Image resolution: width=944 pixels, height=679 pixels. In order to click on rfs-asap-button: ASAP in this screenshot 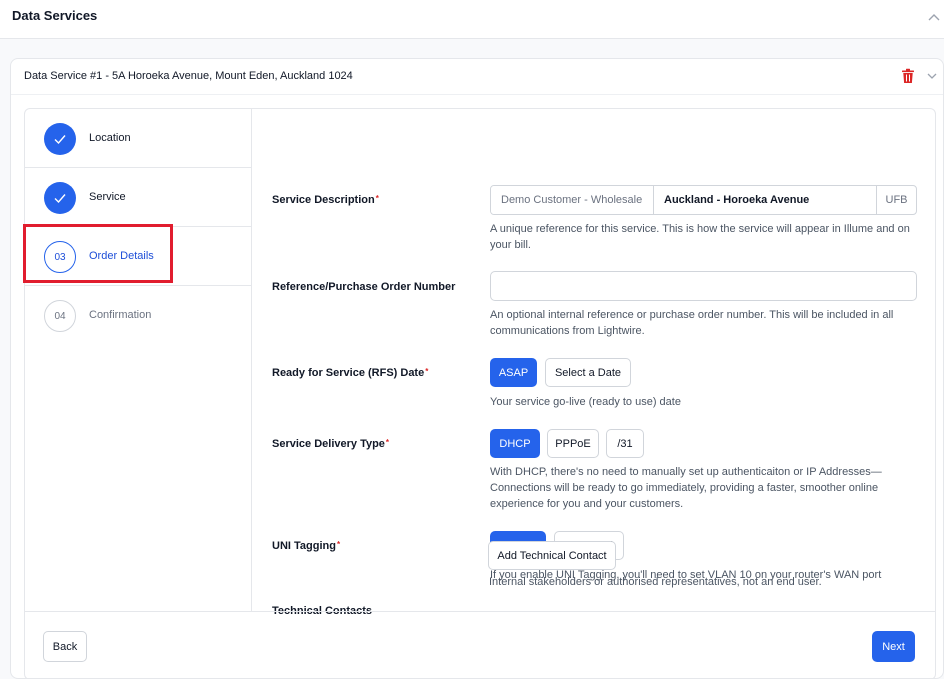, I will do `click(513, 372)`.